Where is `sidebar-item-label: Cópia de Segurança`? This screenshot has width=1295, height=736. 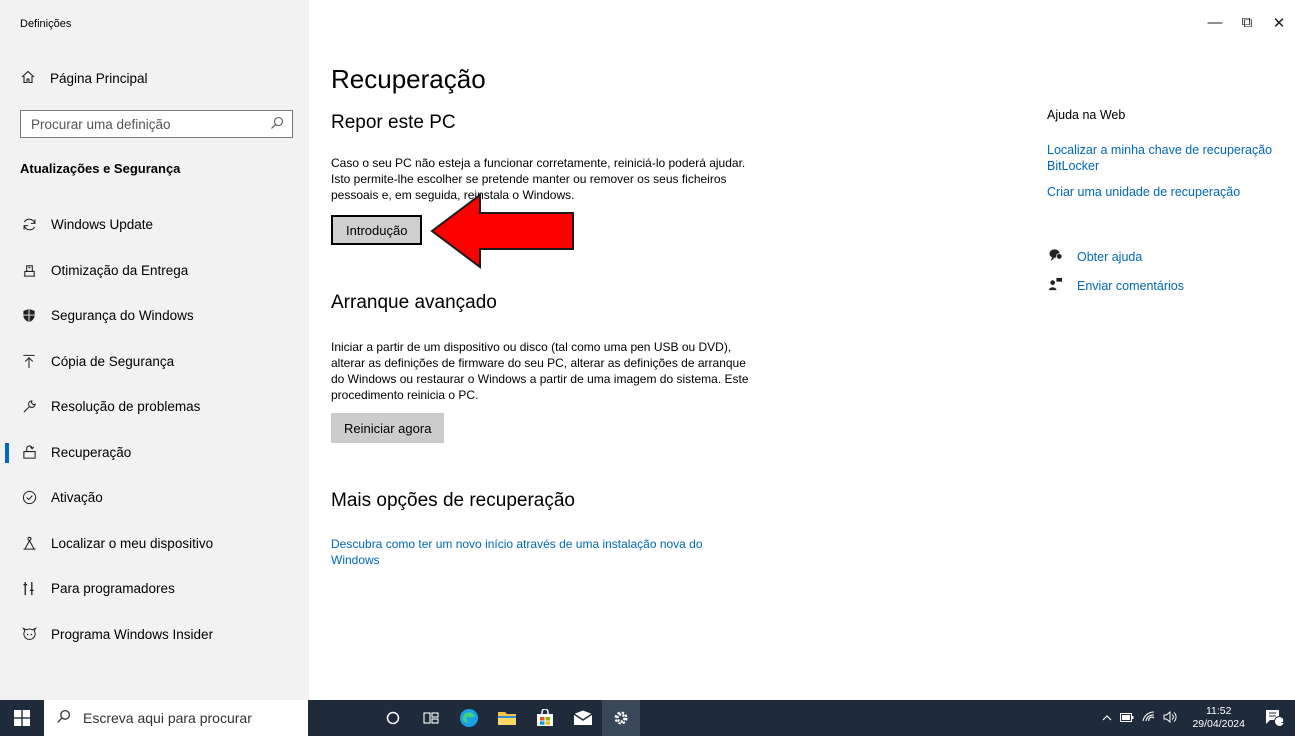
sidebar-item-label: Cópia de Segurança is located at coordinates (113, 361).